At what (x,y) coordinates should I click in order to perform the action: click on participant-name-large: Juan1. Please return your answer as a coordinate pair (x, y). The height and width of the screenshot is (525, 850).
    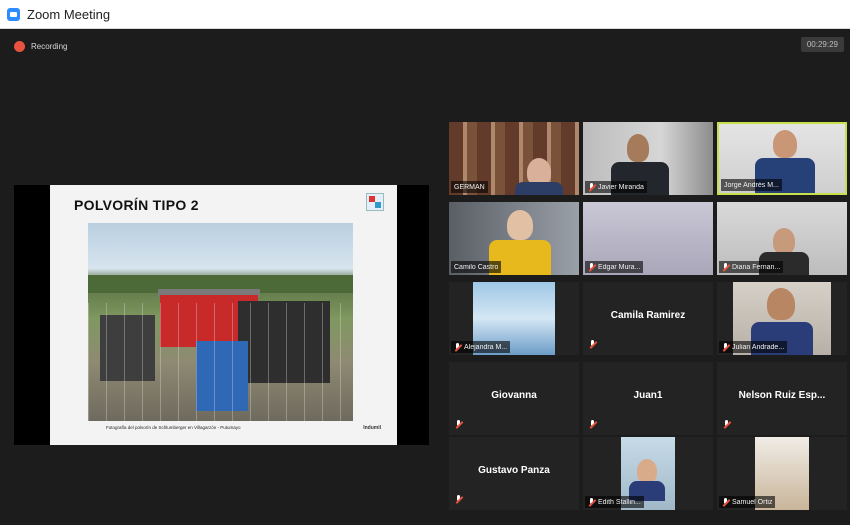
    Looking at the image, I should click on (648, 395).